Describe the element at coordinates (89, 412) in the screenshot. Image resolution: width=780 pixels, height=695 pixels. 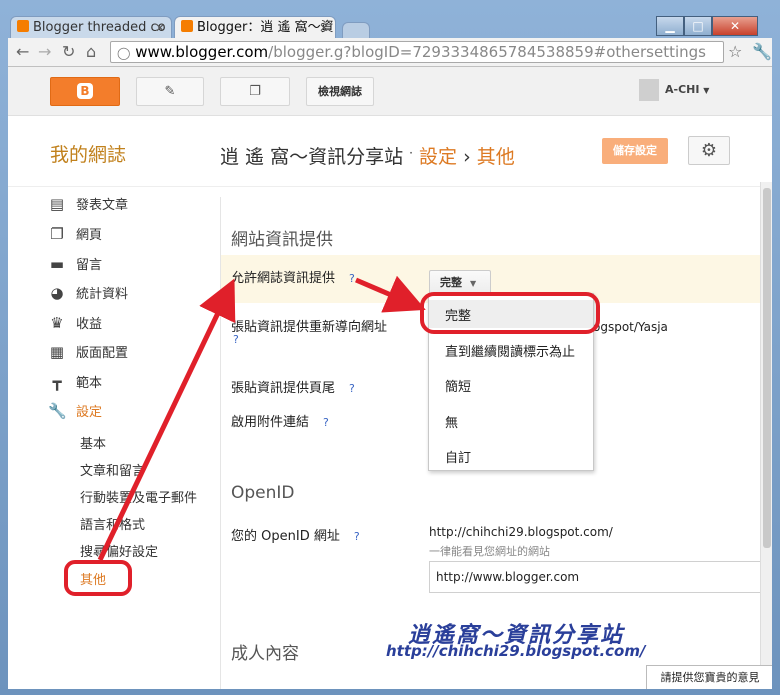
I see `sidebar-item-label: 設定` at that location.